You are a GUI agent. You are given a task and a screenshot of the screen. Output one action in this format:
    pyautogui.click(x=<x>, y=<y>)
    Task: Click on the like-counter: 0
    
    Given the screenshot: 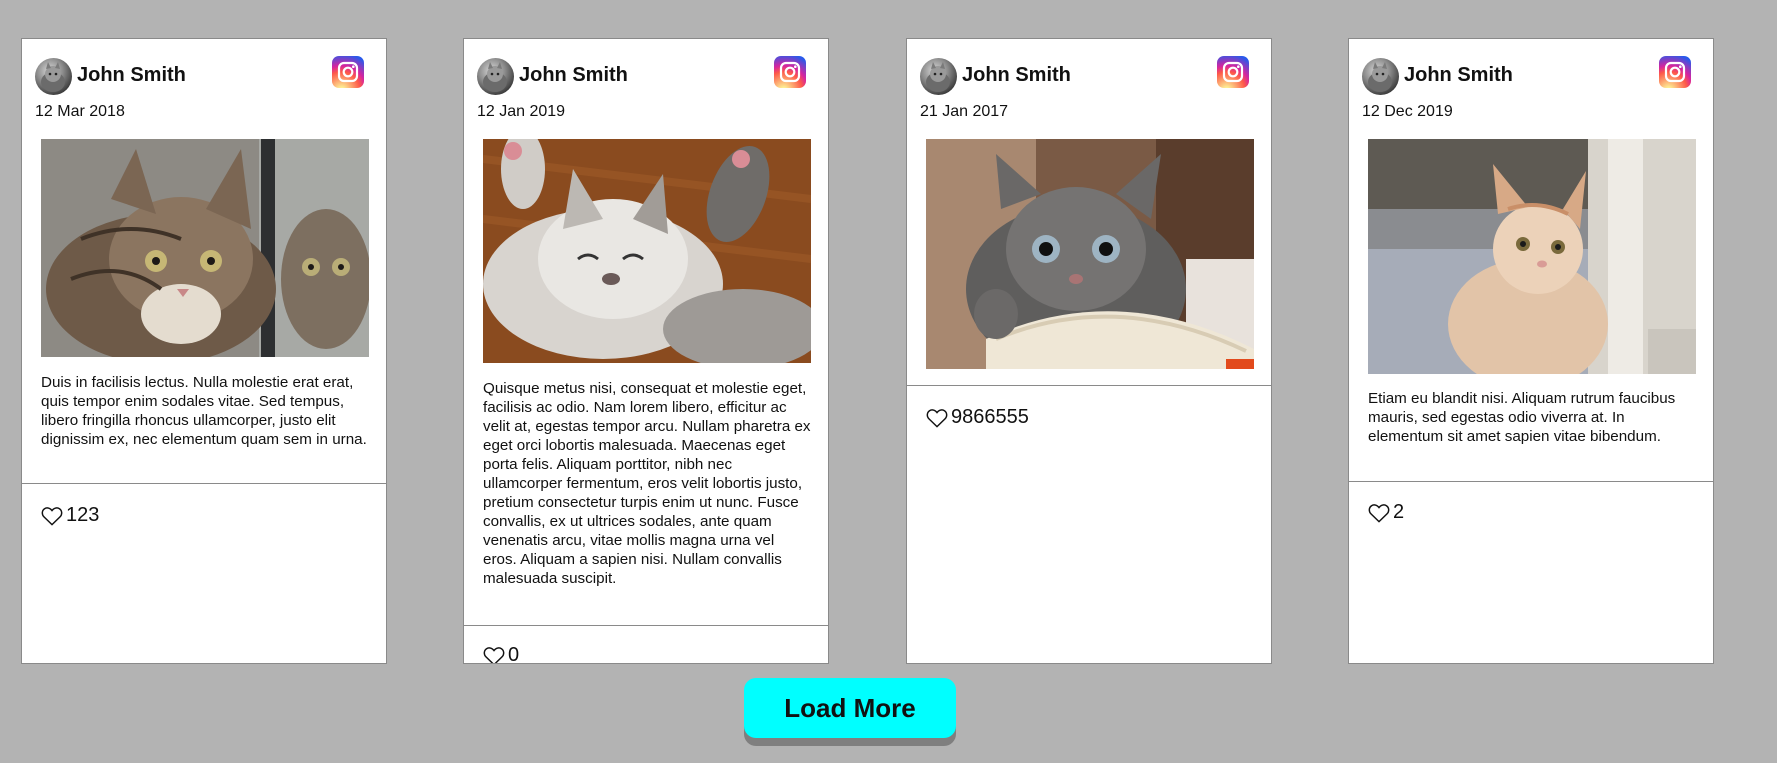 What is the action you would take?
    pyautogui.click(x=501, y=654)
    